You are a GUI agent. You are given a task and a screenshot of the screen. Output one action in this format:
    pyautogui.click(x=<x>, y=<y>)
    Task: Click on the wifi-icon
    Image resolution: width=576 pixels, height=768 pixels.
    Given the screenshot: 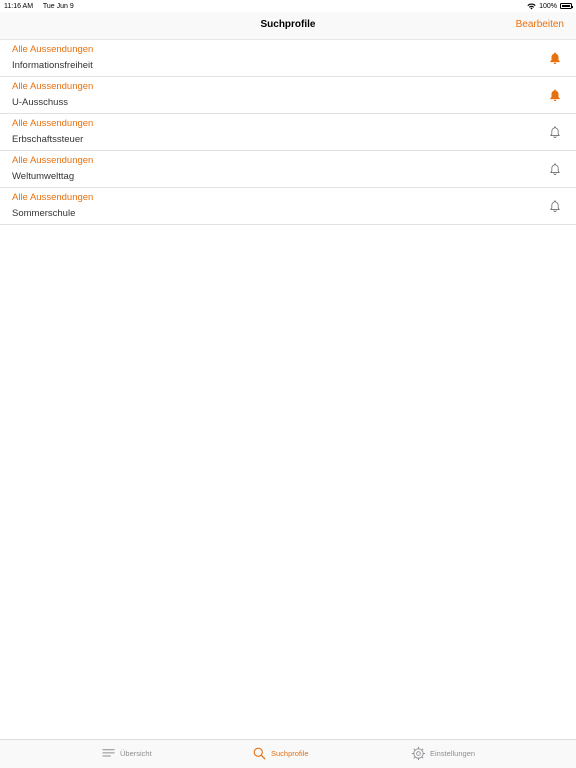 What is the action you would take?
    pyautogui.click(x=531, y=6)
    